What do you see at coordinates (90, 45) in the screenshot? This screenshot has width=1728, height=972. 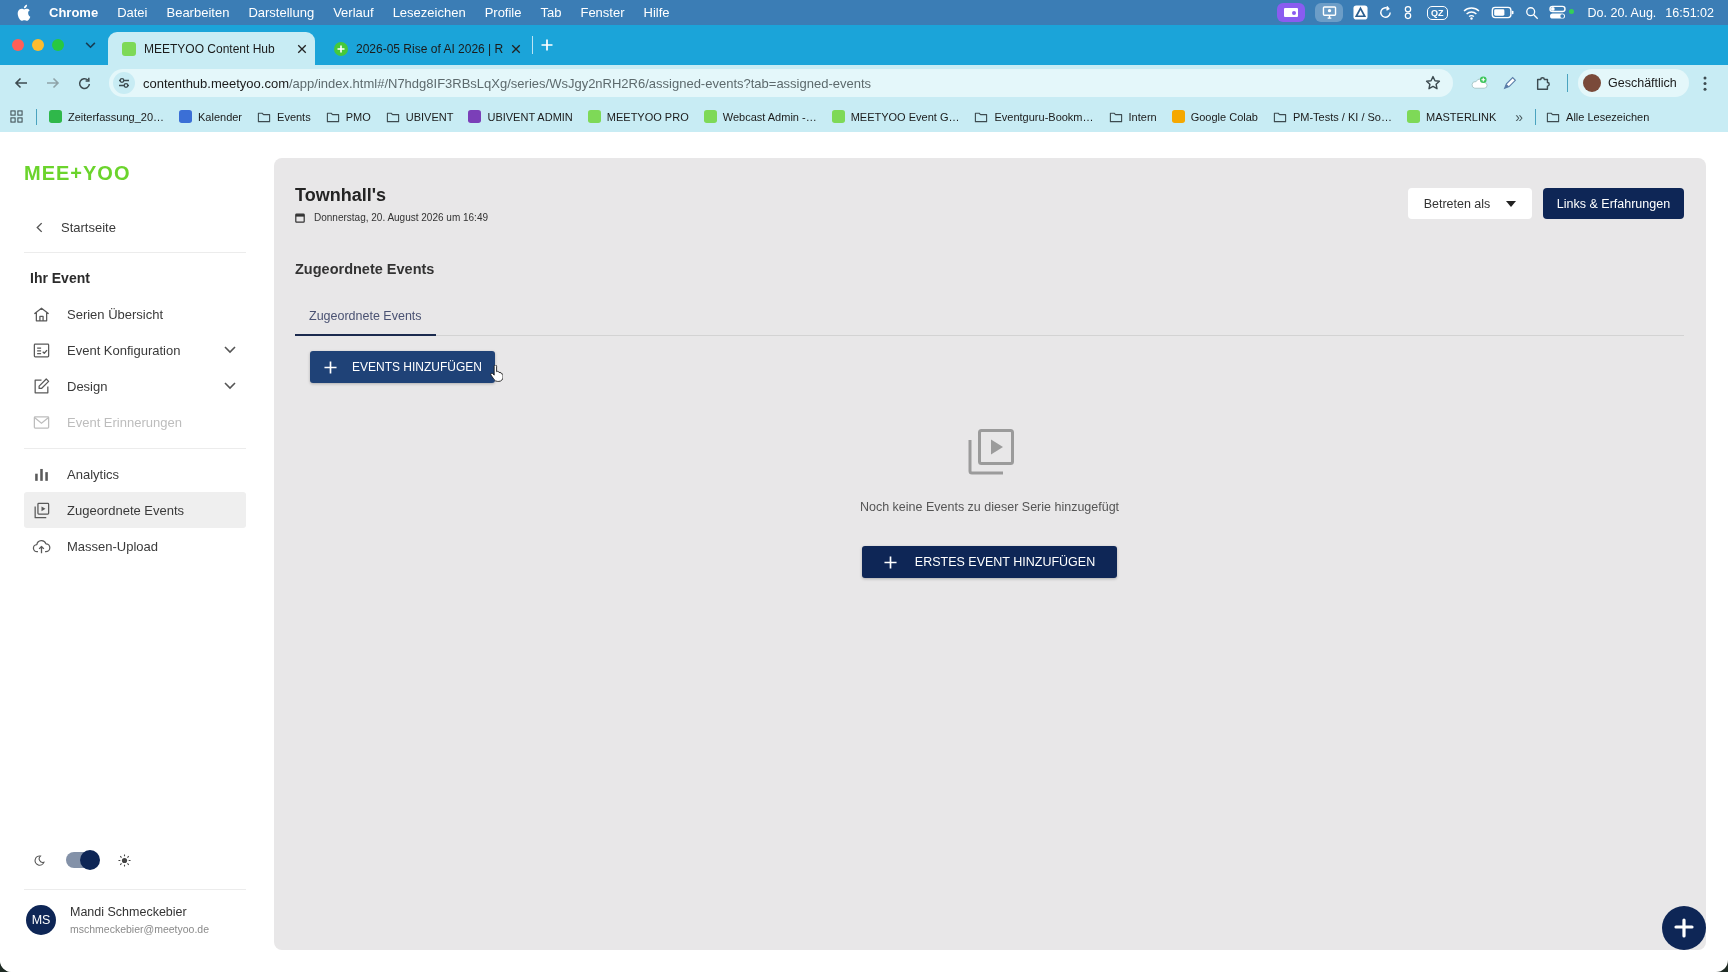 I see `chevron-down-icon` at bounding box center [90, 45].